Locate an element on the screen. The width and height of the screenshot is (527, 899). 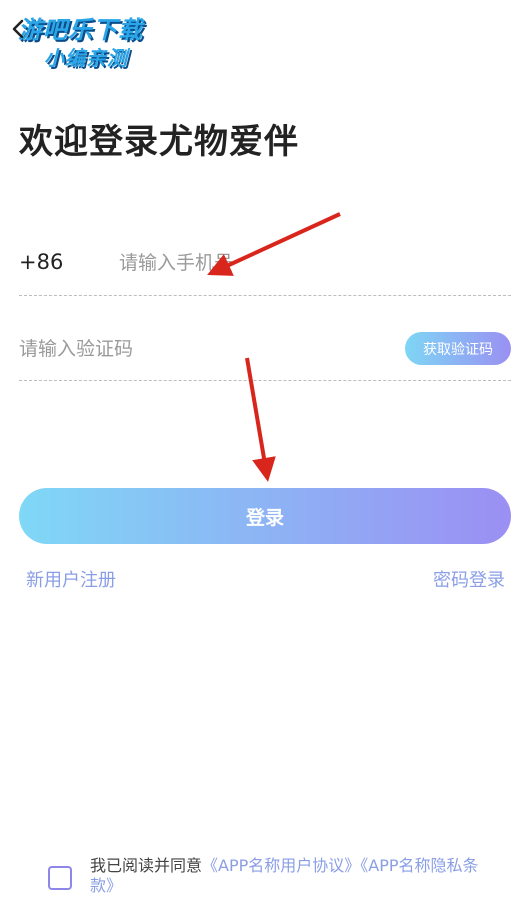
watermark: 游吧乐下载 小编亲测 is located at coordinates (84, 40).